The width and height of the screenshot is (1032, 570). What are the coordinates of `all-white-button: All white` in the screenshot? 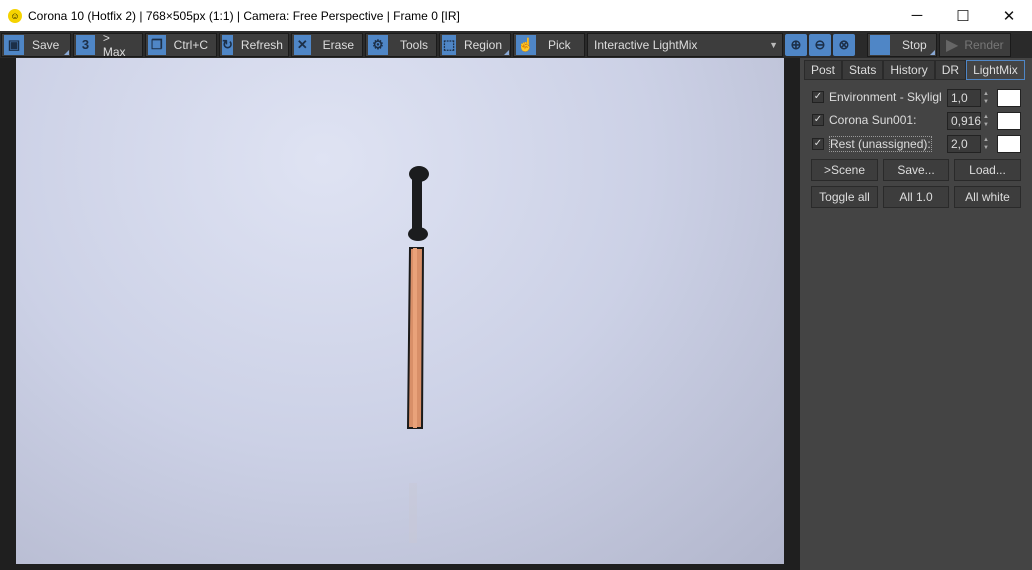 It's located at (987, 197).